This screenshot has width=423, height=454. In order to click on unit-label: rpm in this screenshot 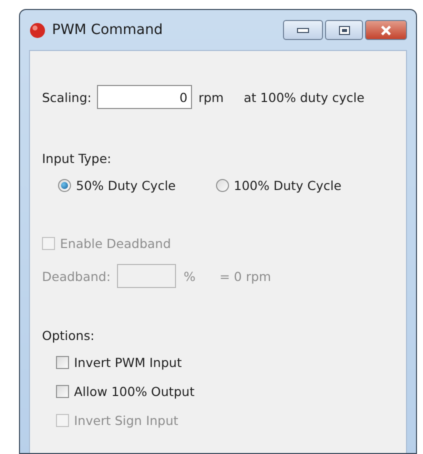, I will do `click(211, 97)`.